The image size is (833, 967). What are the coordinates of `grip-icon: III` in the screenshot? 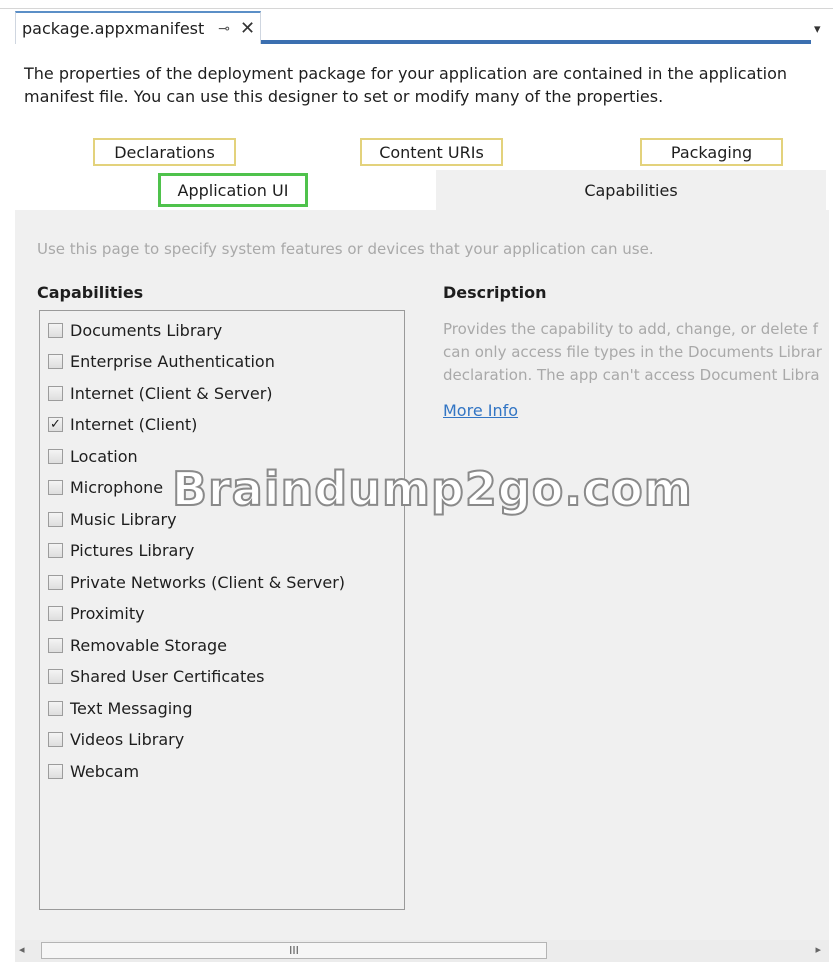 It's located at (294, 950).